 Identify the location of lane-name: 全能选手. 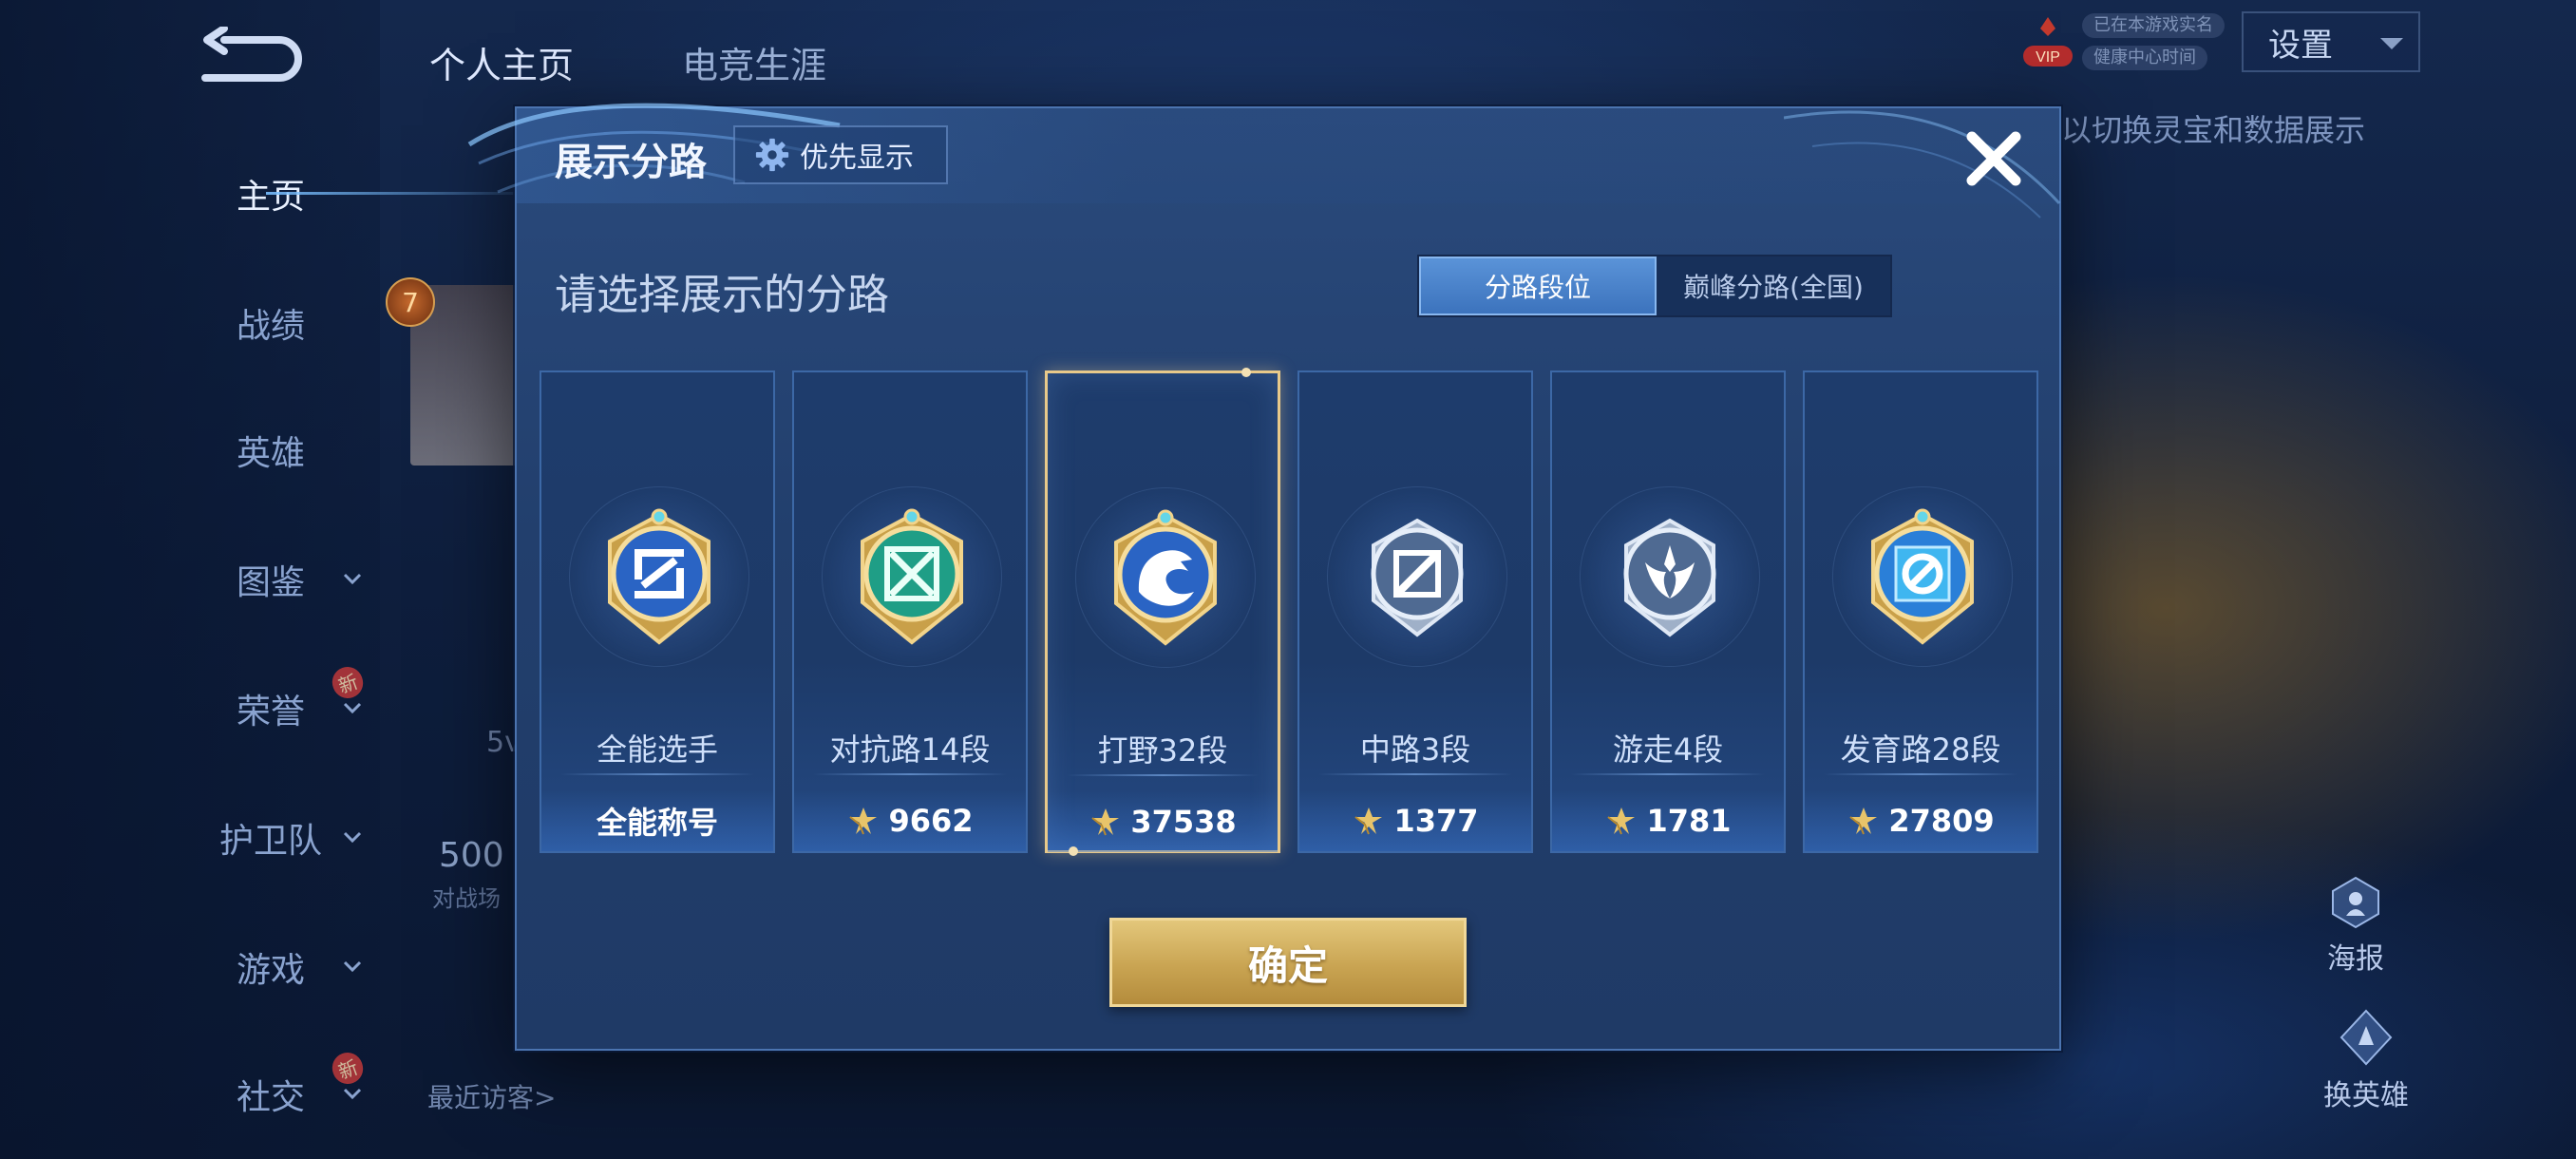
(657, 750).